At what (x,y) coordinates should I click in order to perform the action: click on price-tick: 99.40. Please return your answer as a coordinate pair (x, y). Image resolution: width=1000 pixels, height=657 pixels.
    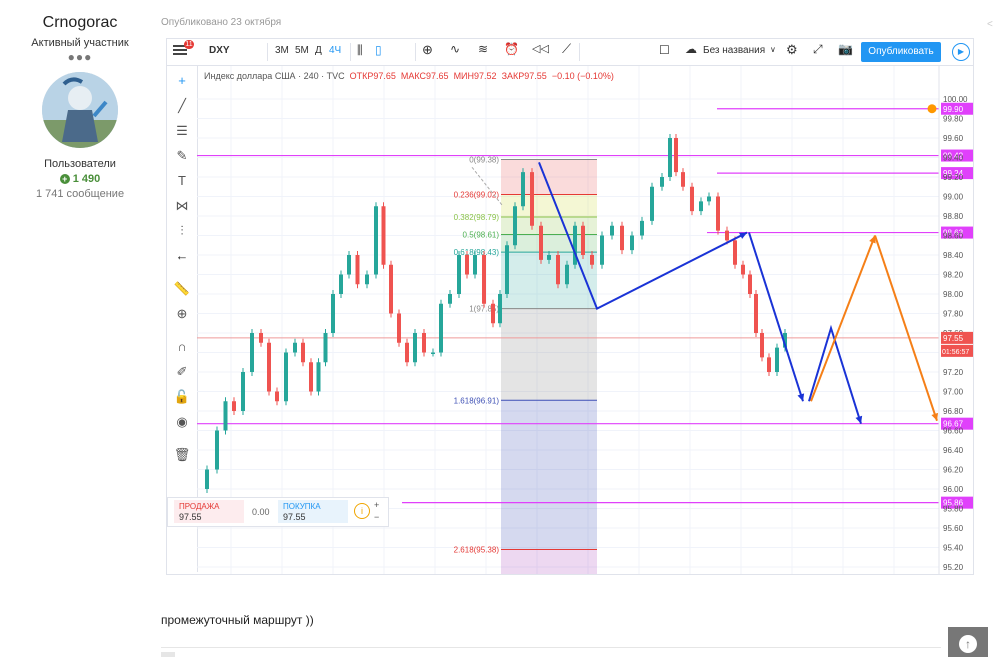
    Looking at the image, I should click on (953, 158).